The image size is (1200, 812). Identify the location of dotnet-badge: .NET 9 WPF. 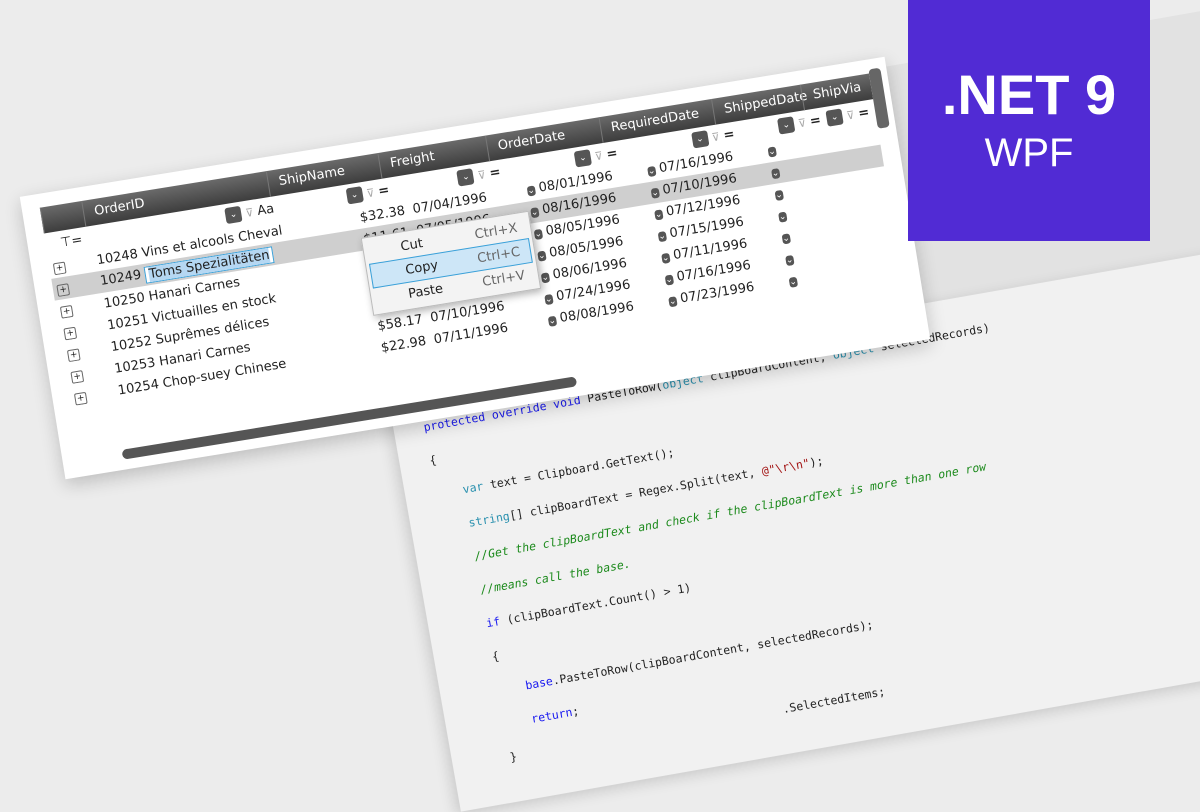
(1029, 120).